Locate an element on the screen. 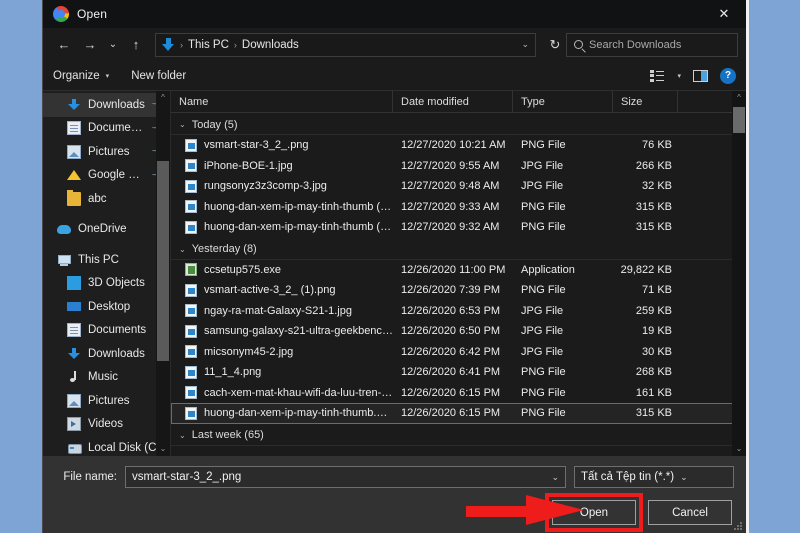  sidebar-item-this-pc: This PC is located at coordinates (106, 260).